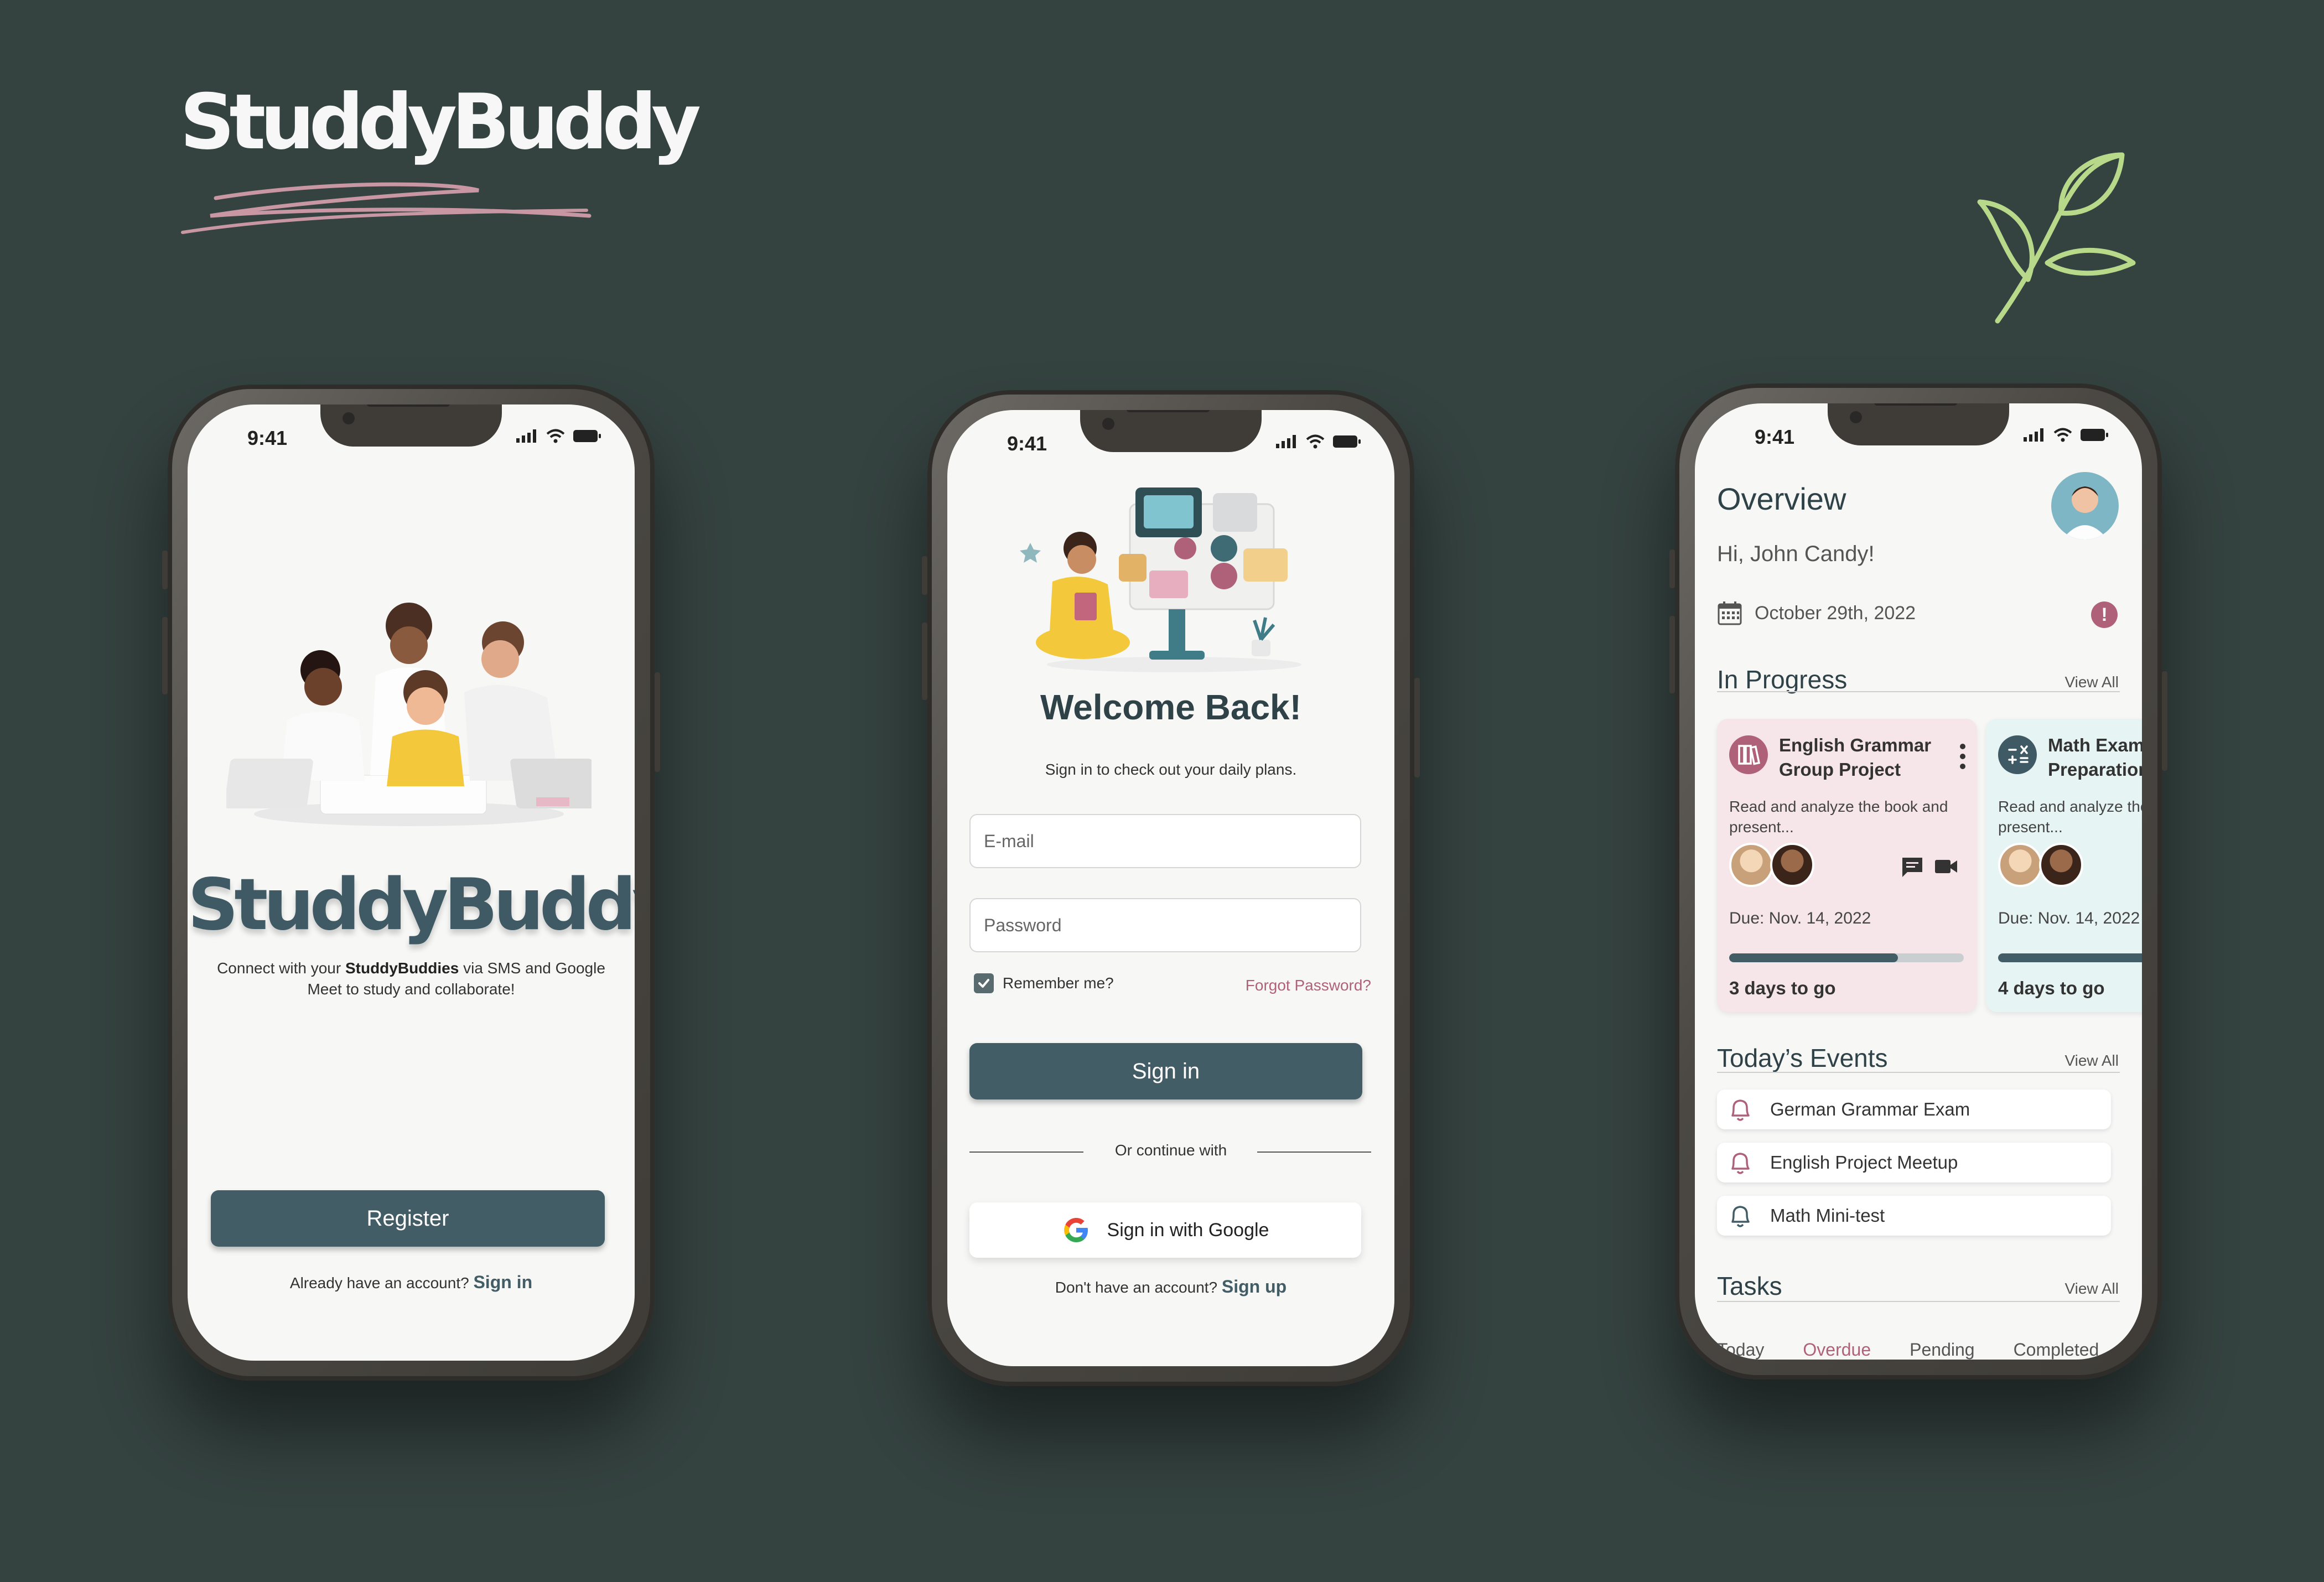 The image size is (2324, 1582). Describe the element at coordinates (1796, 554) in the screenshot. I see `greeting: Hi, John Candy!` at that location.